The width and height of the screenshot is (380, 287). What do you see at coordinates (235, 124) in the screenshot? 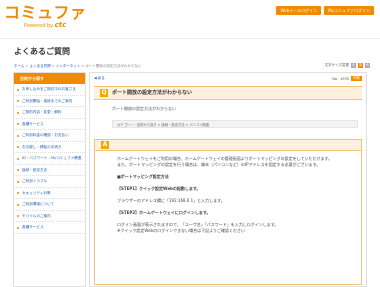
I see `category-path: カテゴリー：目的から探す > 接続・設定方法 > パソコン関連` at bounding box center [235, 124].